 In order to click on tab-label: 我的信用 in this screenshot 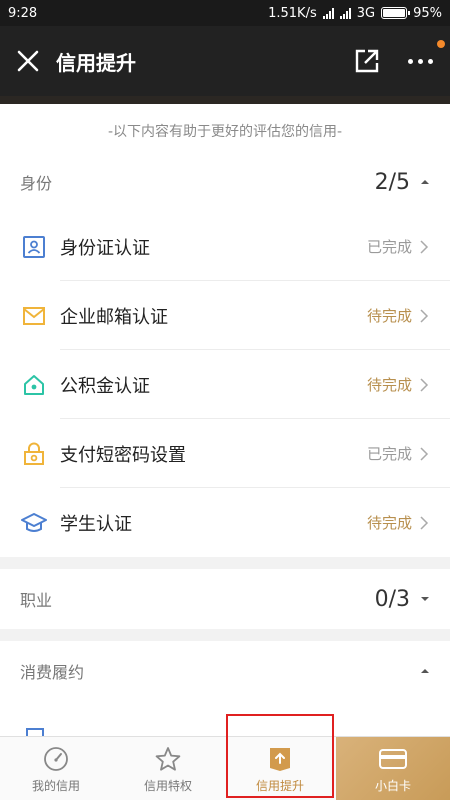, I will do `click(55, 785)`.